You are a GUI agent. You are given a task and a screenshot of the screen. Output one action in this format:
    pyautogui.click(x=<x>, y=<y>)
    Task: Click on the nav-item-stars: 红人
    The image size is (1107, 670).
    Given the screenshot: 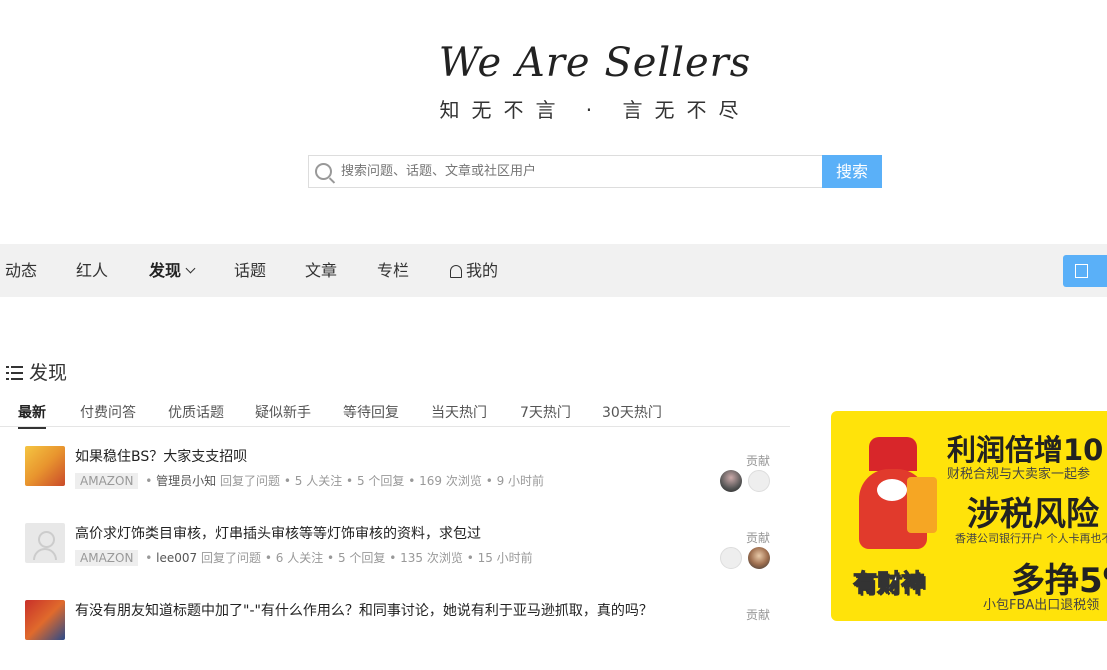 What is the action you would take?
    pyautogui.click(x=92, y=270)
    